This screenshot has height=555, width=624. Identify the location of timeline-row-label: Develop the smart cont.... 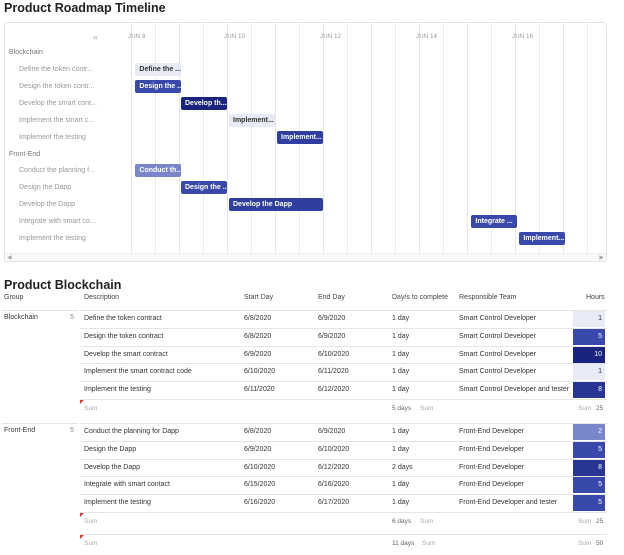
(71, 104).